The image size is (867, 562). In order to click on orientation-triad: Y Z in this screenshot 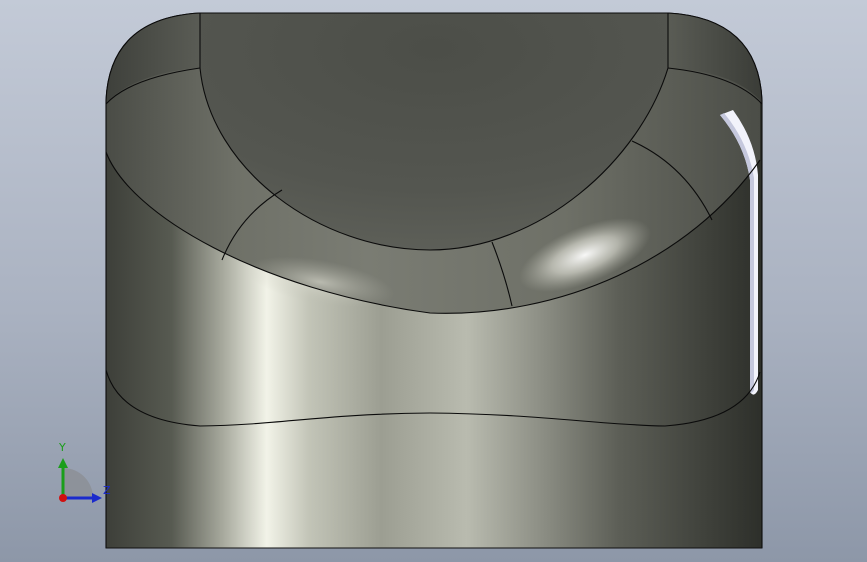, I will do `click(84, 475)`.